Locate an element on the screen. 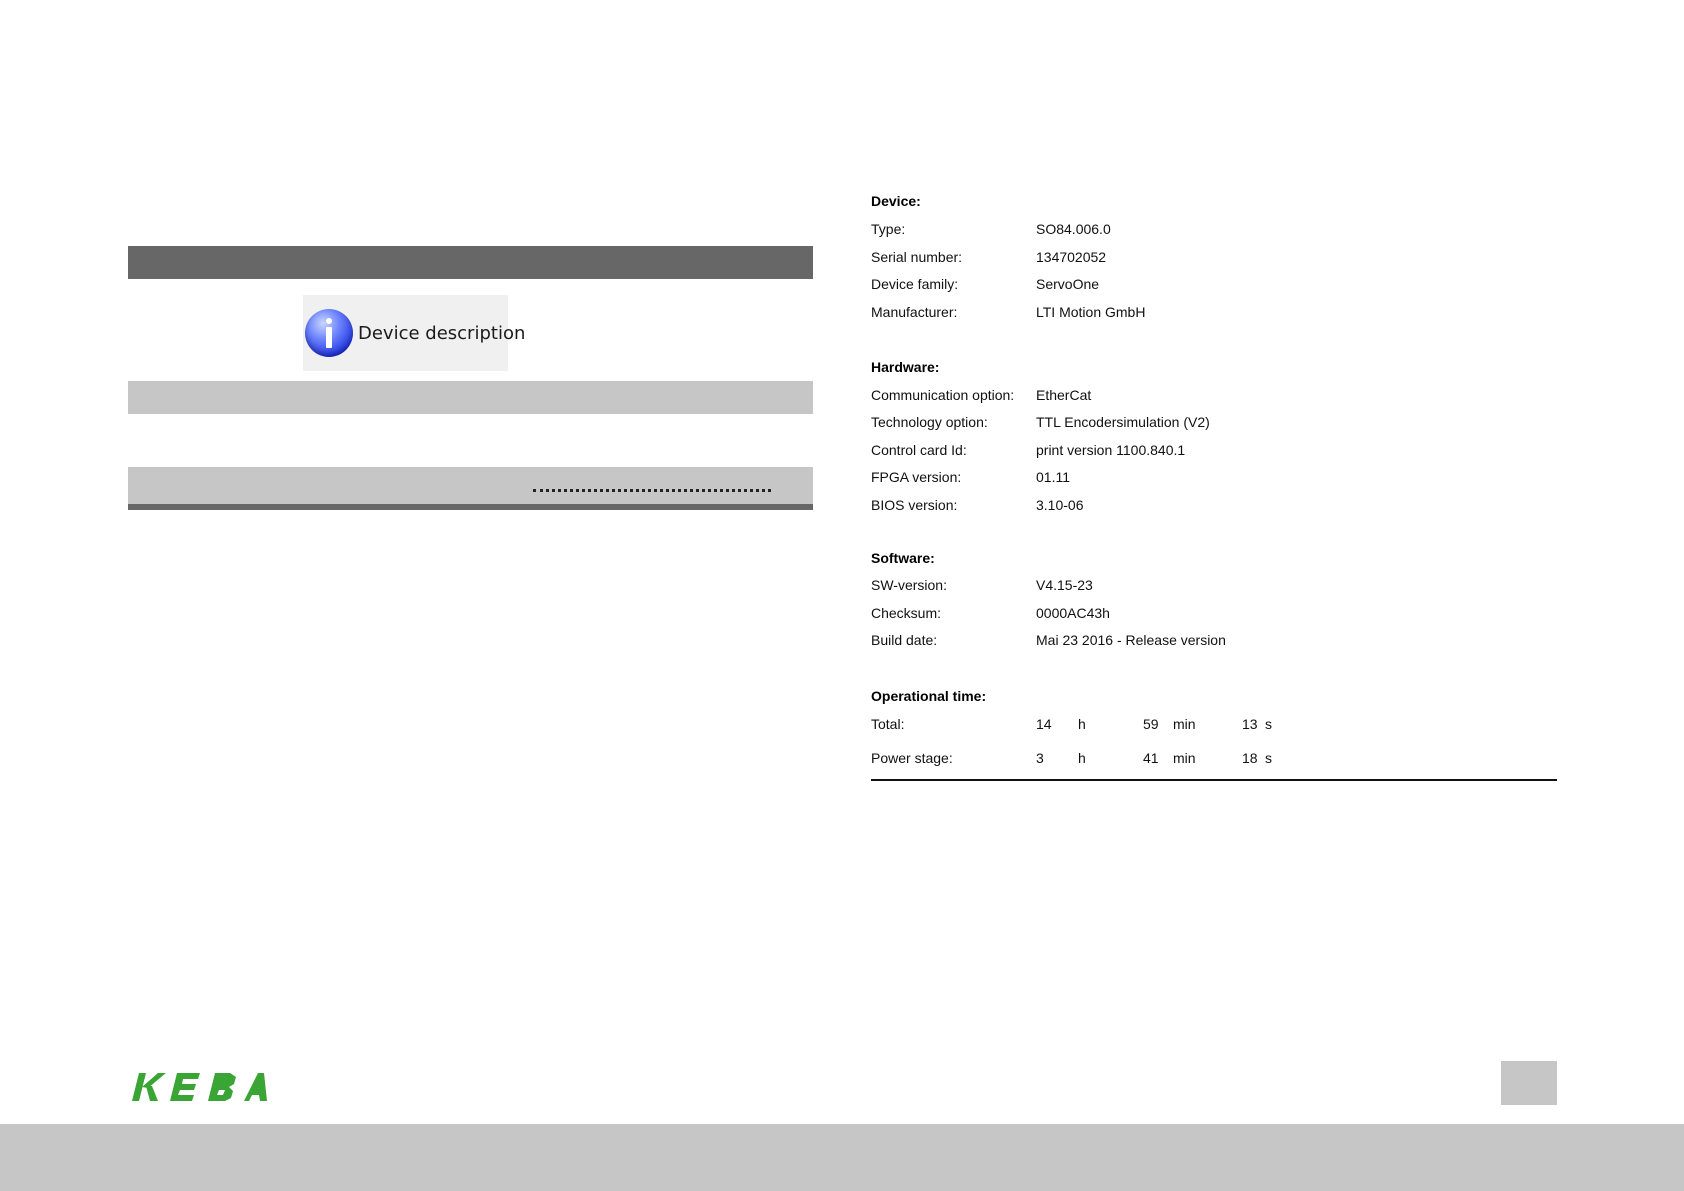 This screenshot has width=1684, height=1191. table-footer-bar is located at coordinates (470, 486).